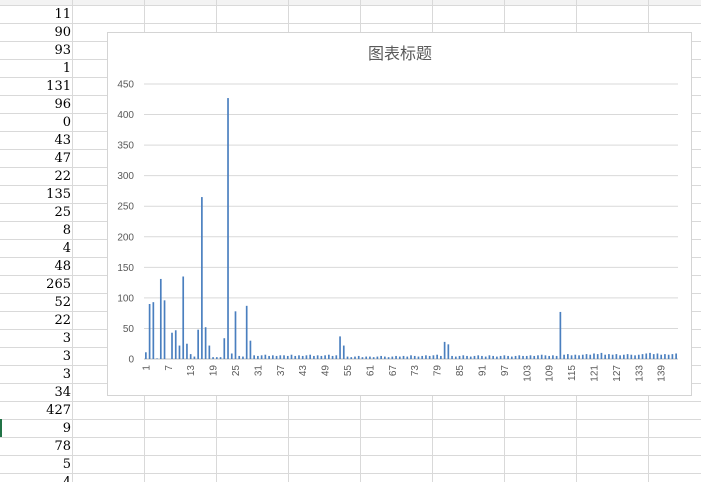 The image size is (701, 482). I want to click on cell-a: 135, so click(35, 195).